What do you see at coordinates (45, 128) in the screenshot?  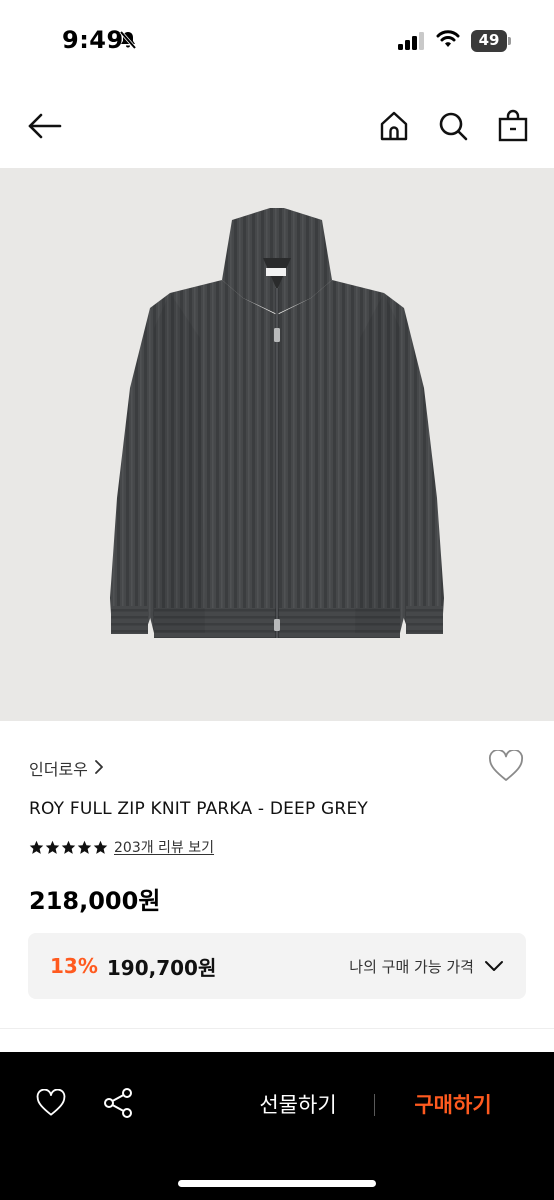 I see `back-arrow-icon` at bounding box center [45, 128].